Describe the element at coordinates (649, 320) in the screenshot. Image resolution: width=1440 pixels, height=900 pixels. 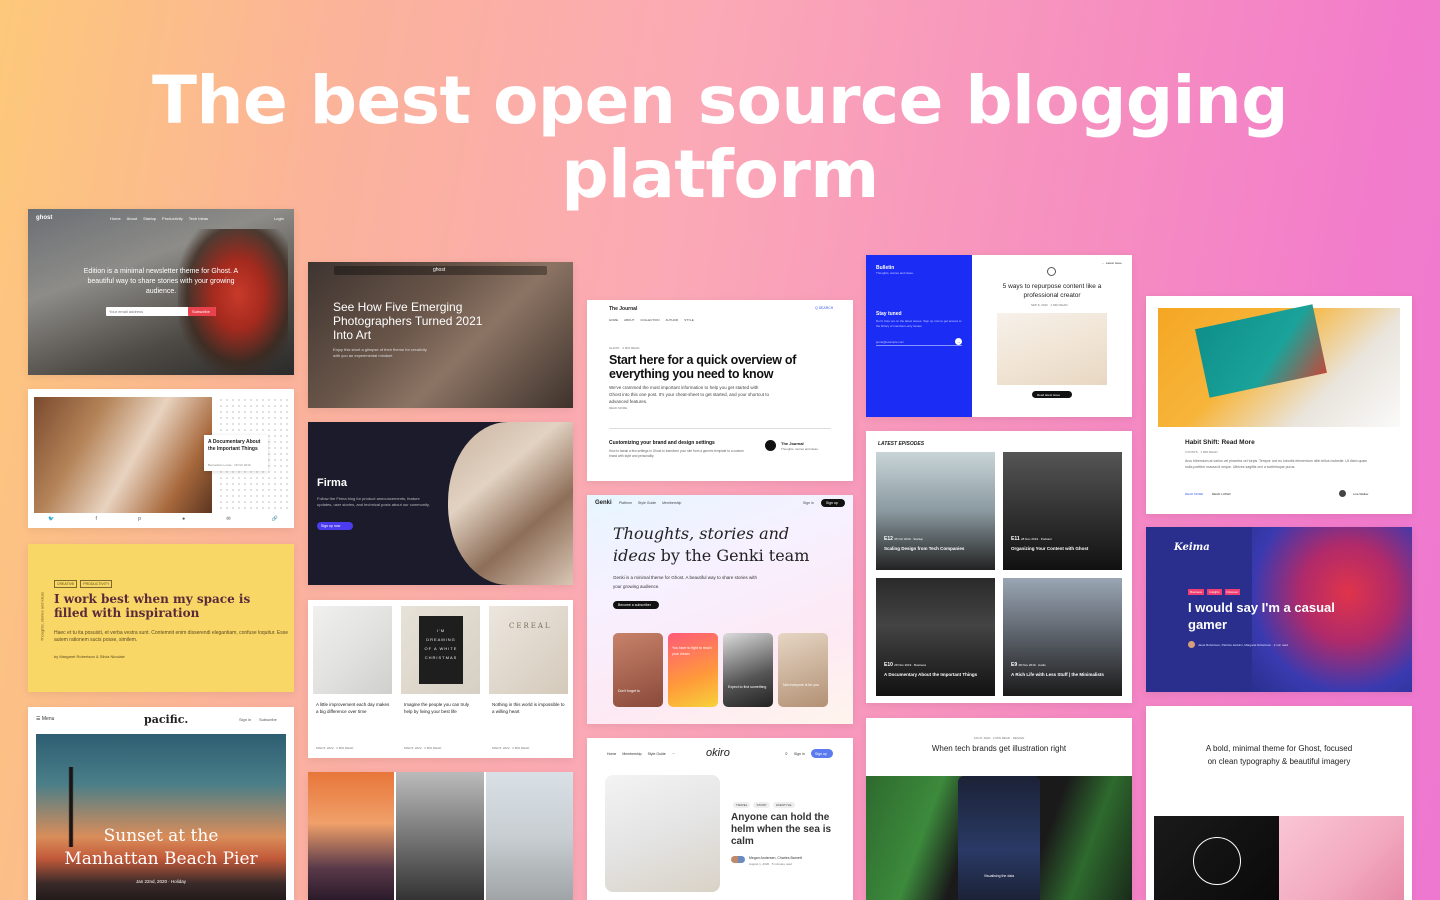
I see `journal-nav-collection: COLLECTION` at that location.